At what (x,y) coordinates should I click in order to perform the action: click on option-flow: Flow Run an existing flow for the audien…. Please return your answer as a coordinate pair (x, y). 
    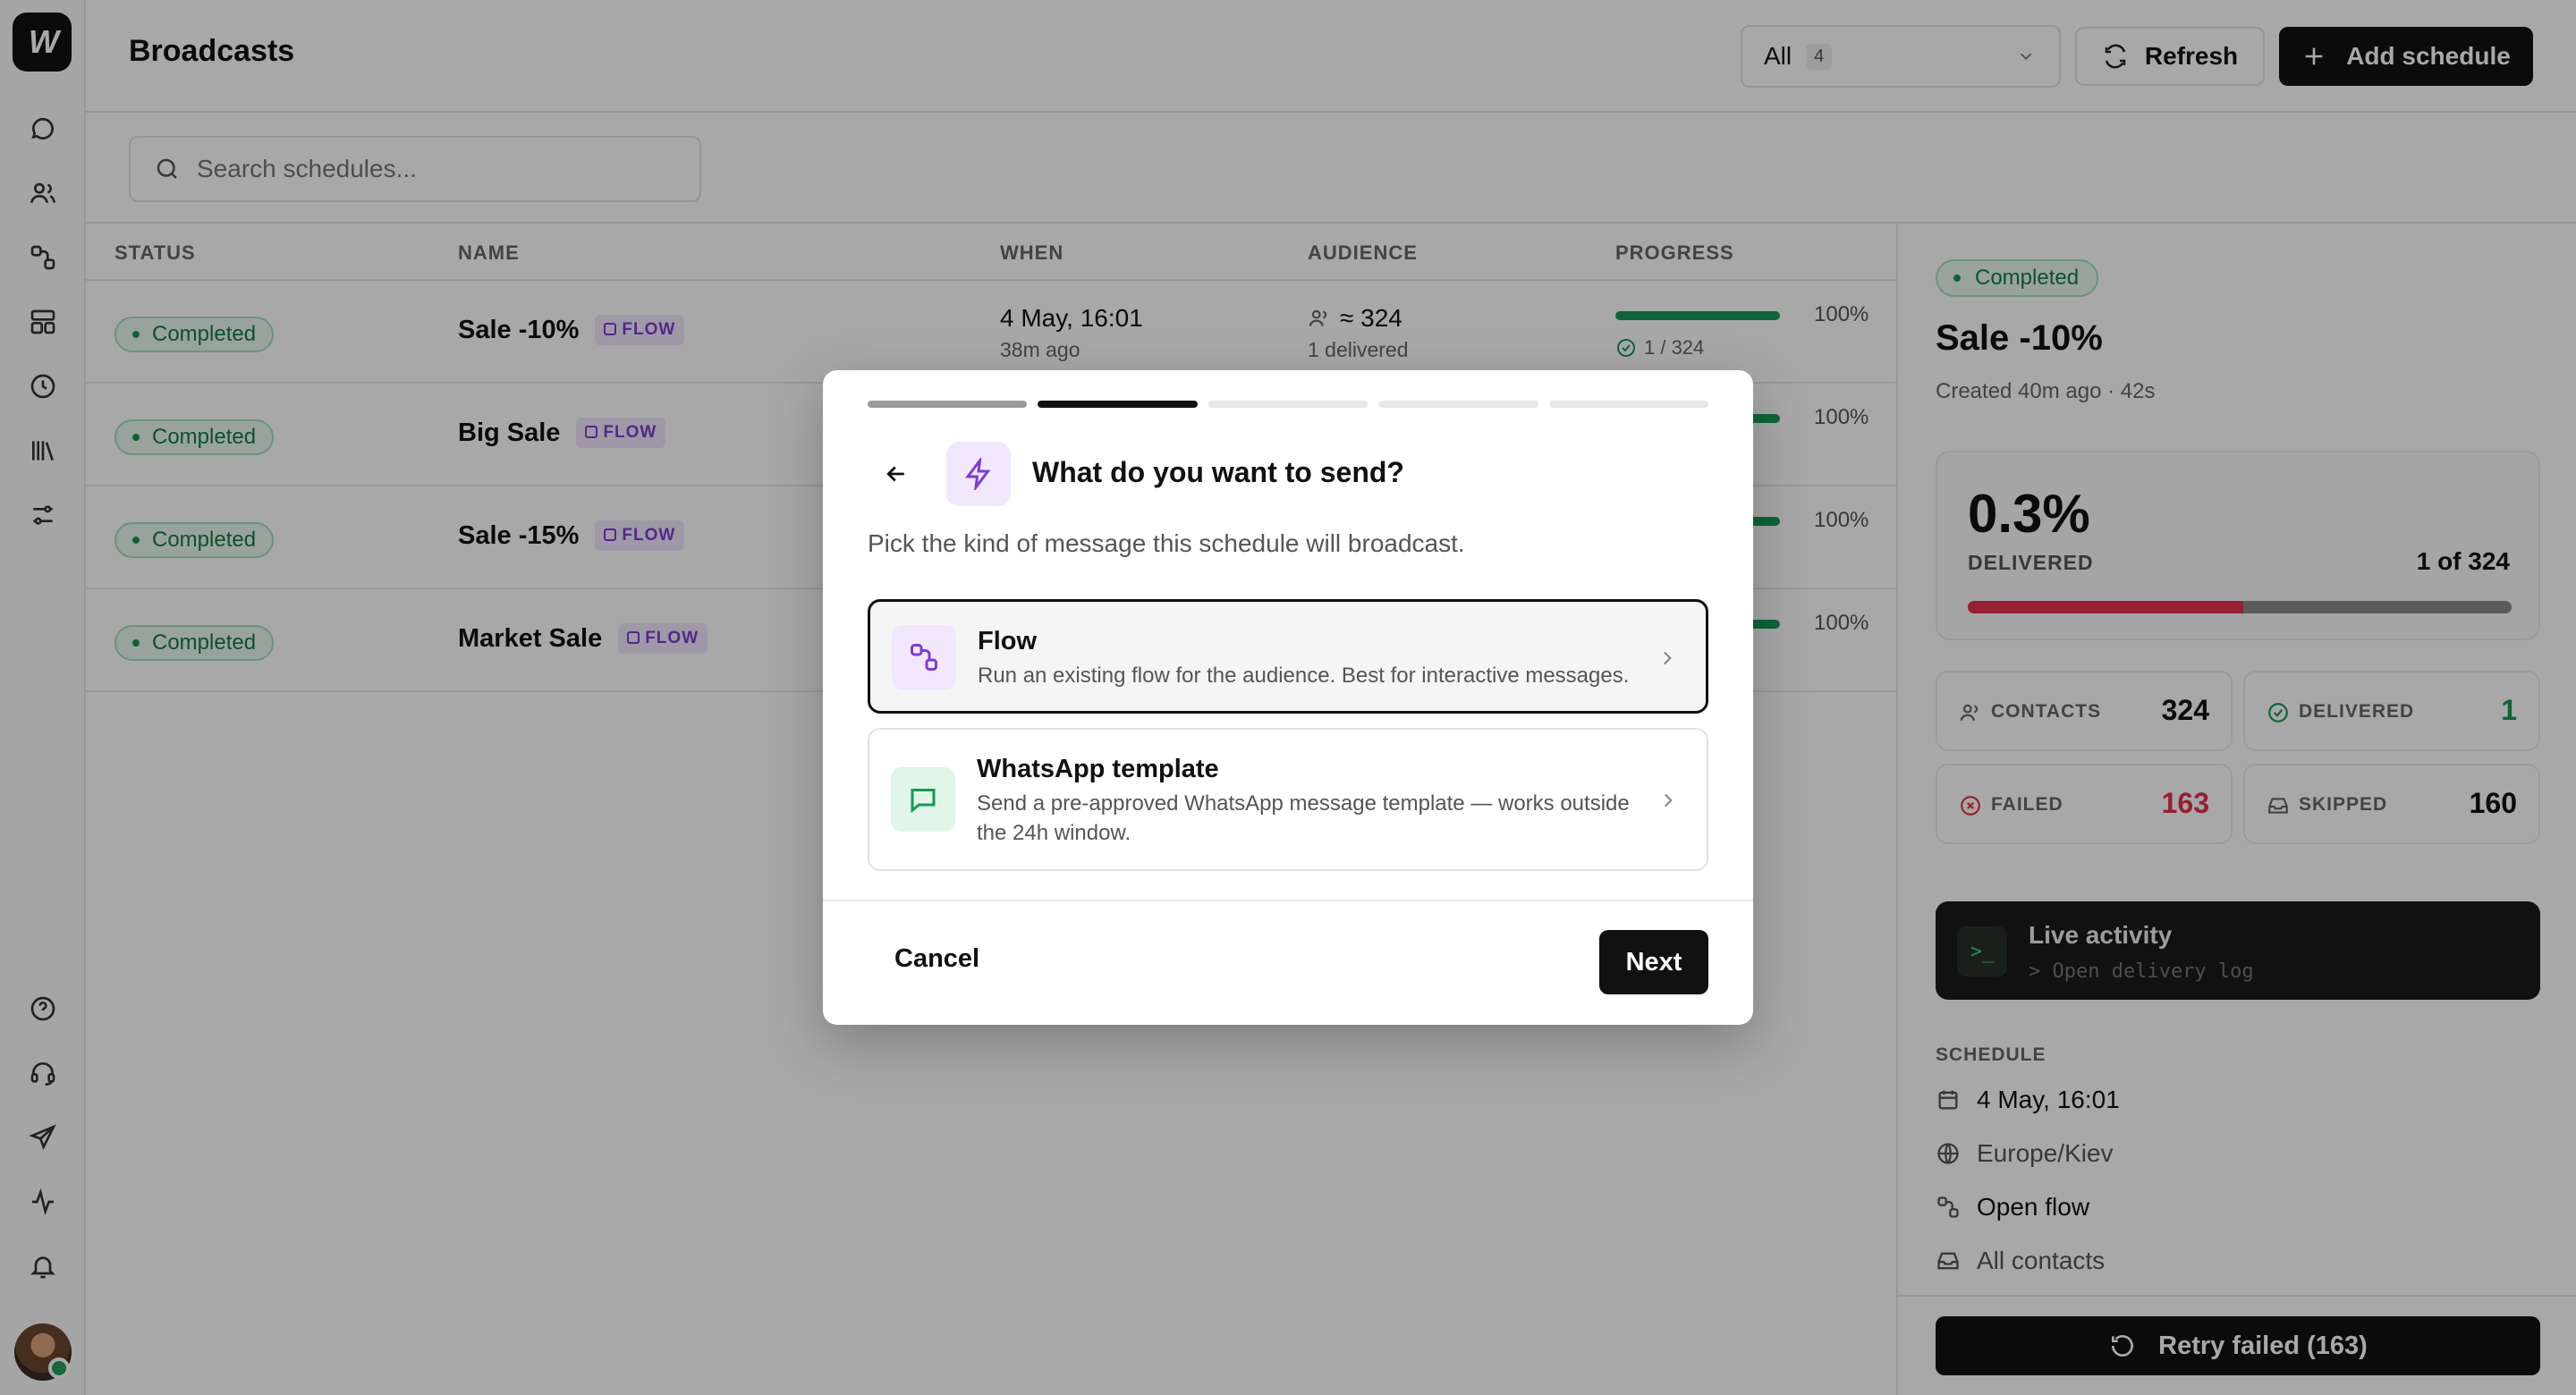
    Looking at the image, I should click on (1288, 656).